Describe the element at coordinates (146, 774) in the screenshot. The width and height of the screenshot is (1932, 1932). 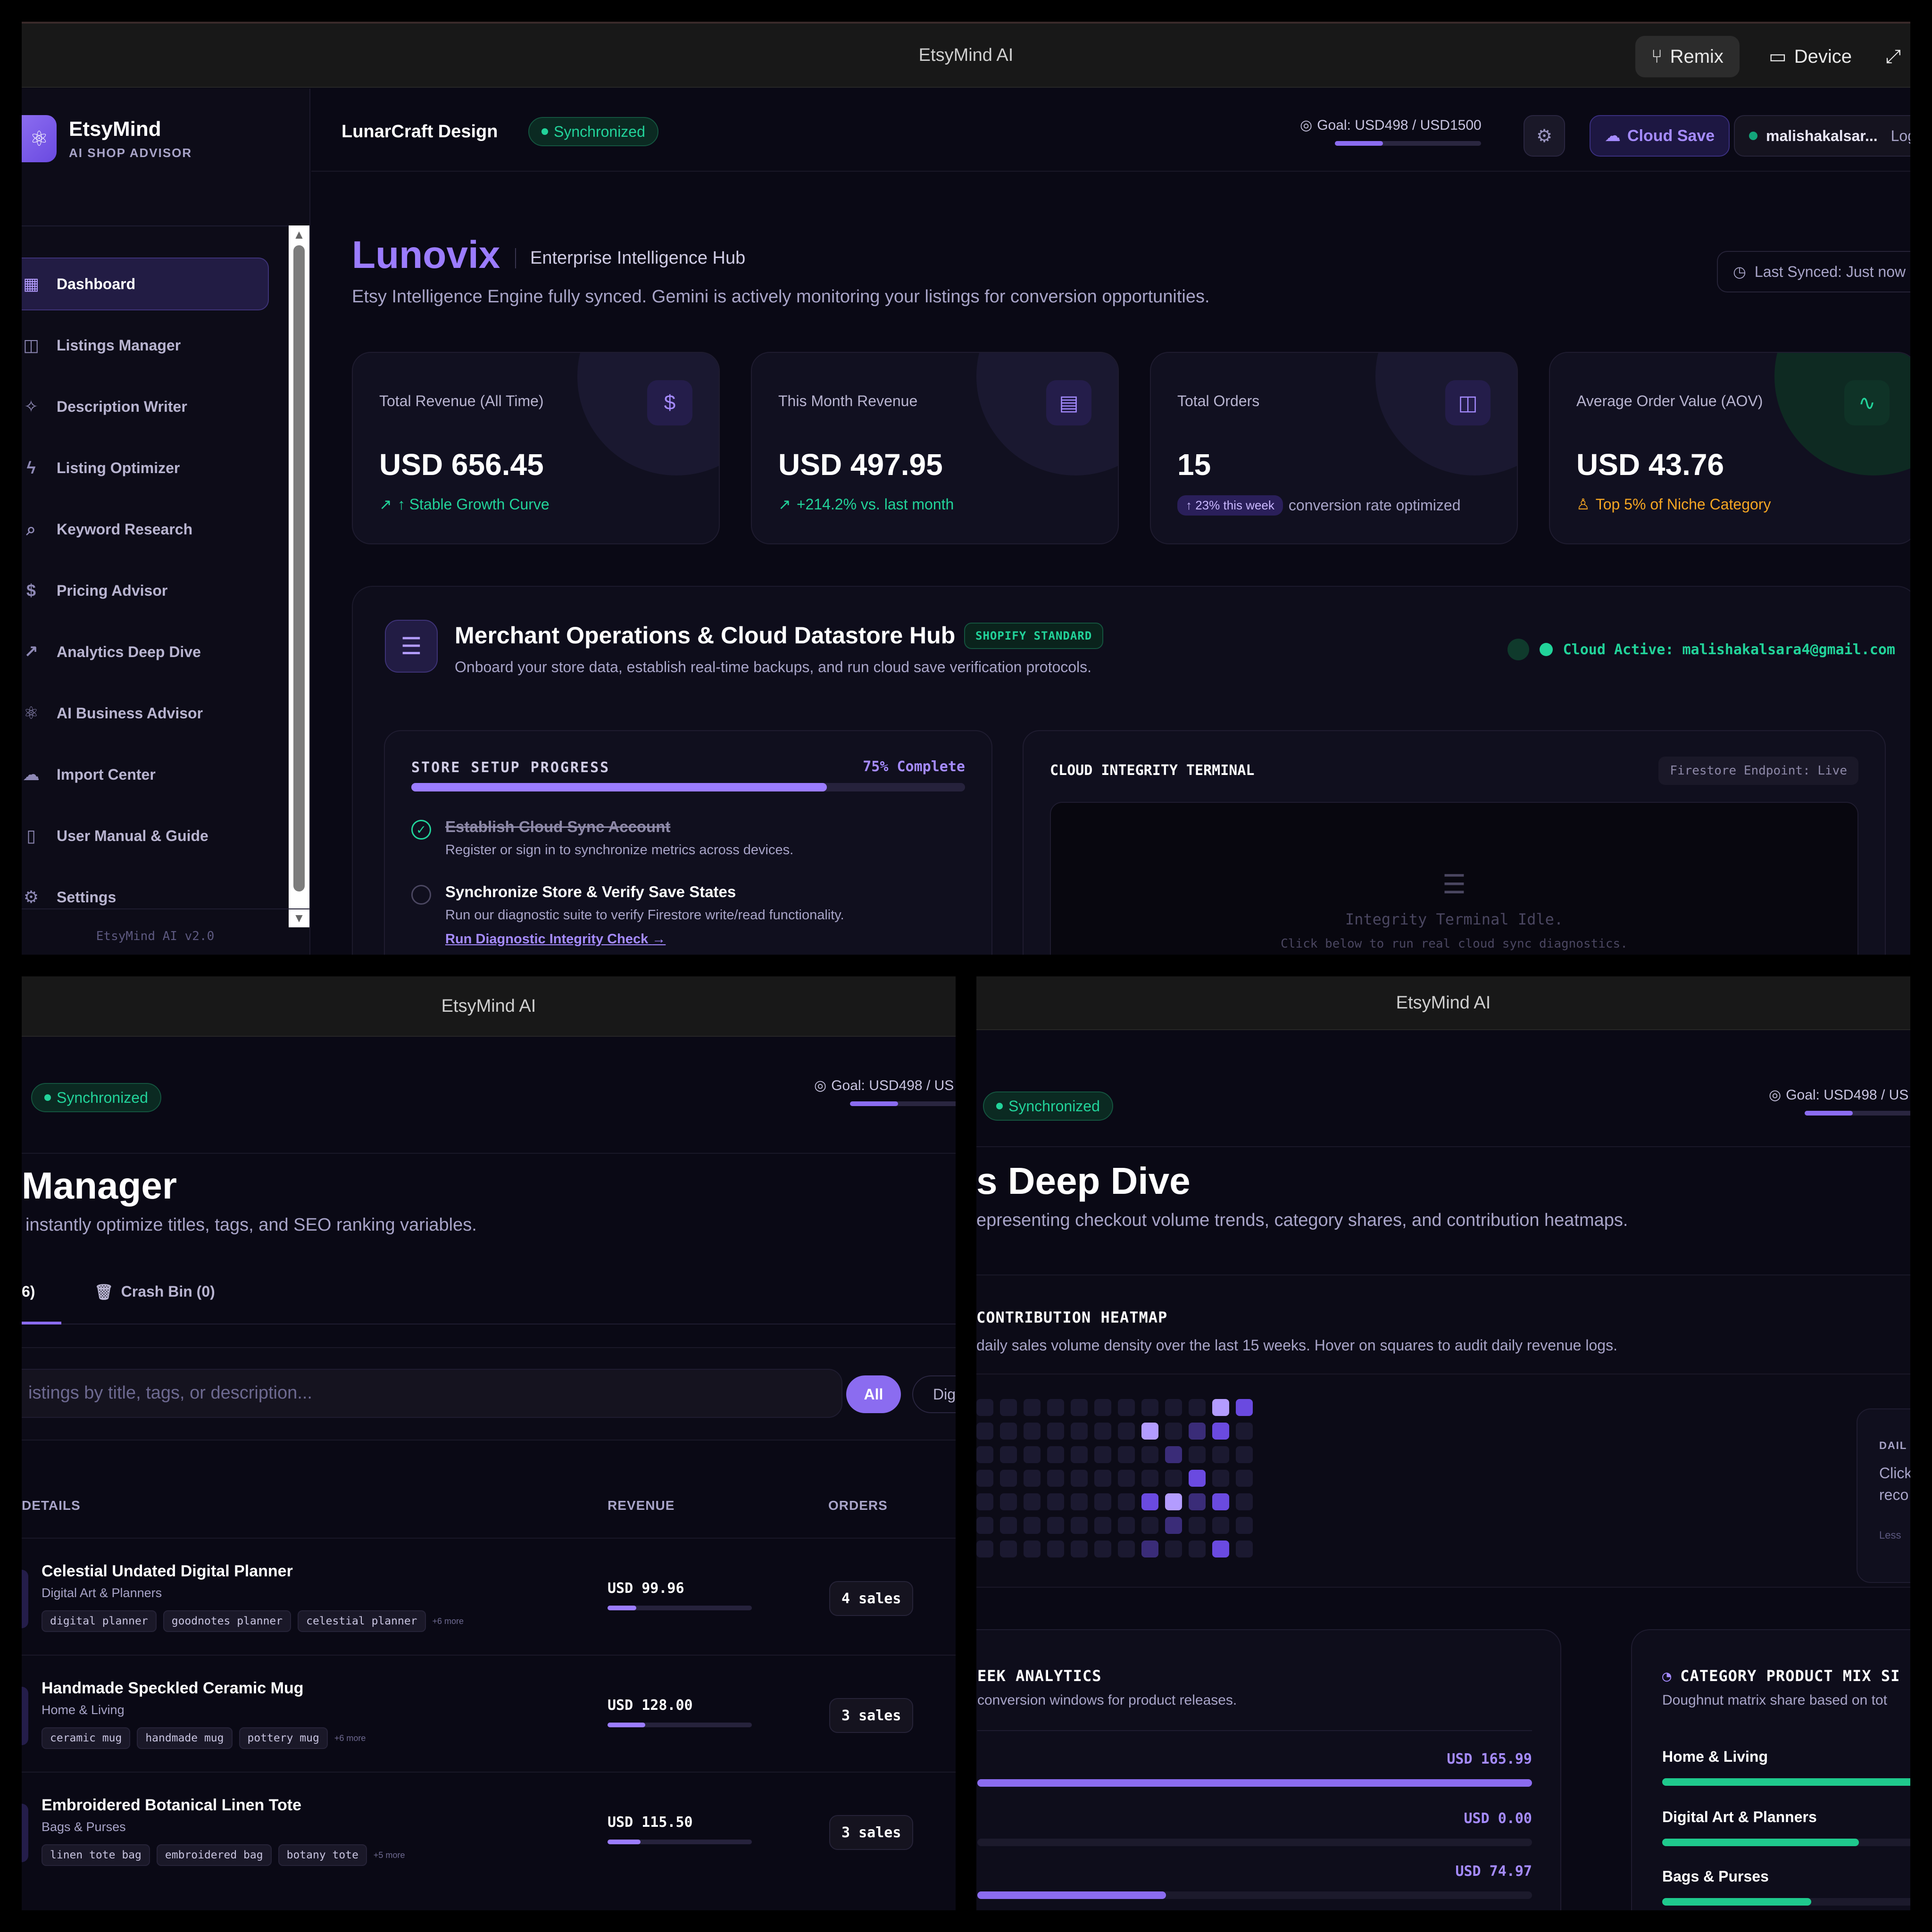
I see `sidebar-item-import-center: ☁ Import Center` at that location.